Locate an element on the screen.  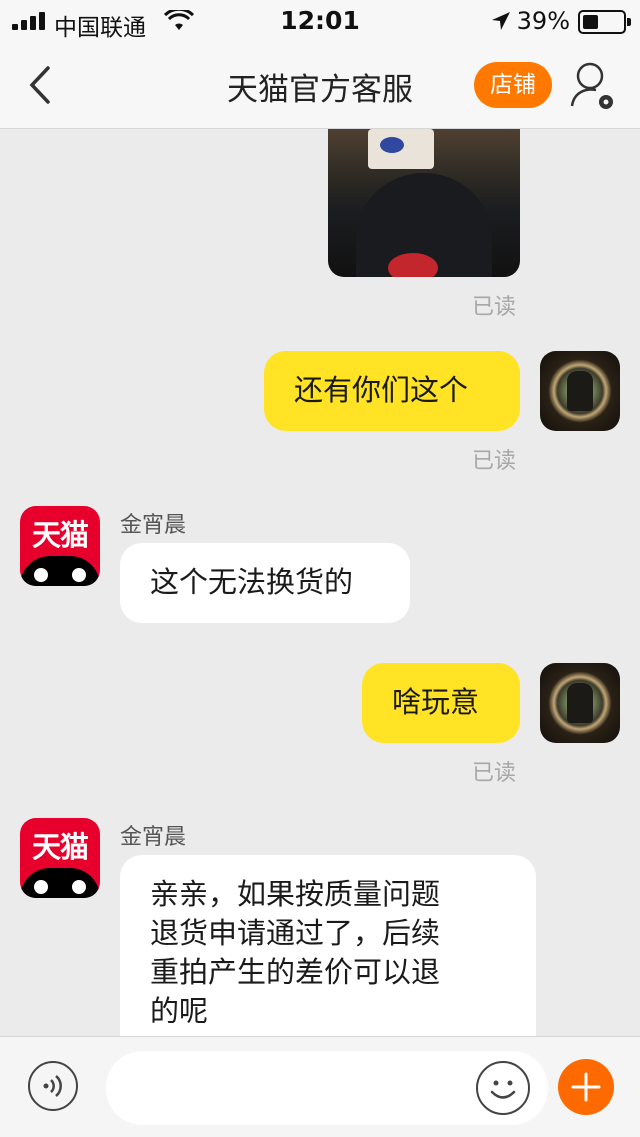
my-message-bubble: 啥玩意 is located at coordinates (441, 703).